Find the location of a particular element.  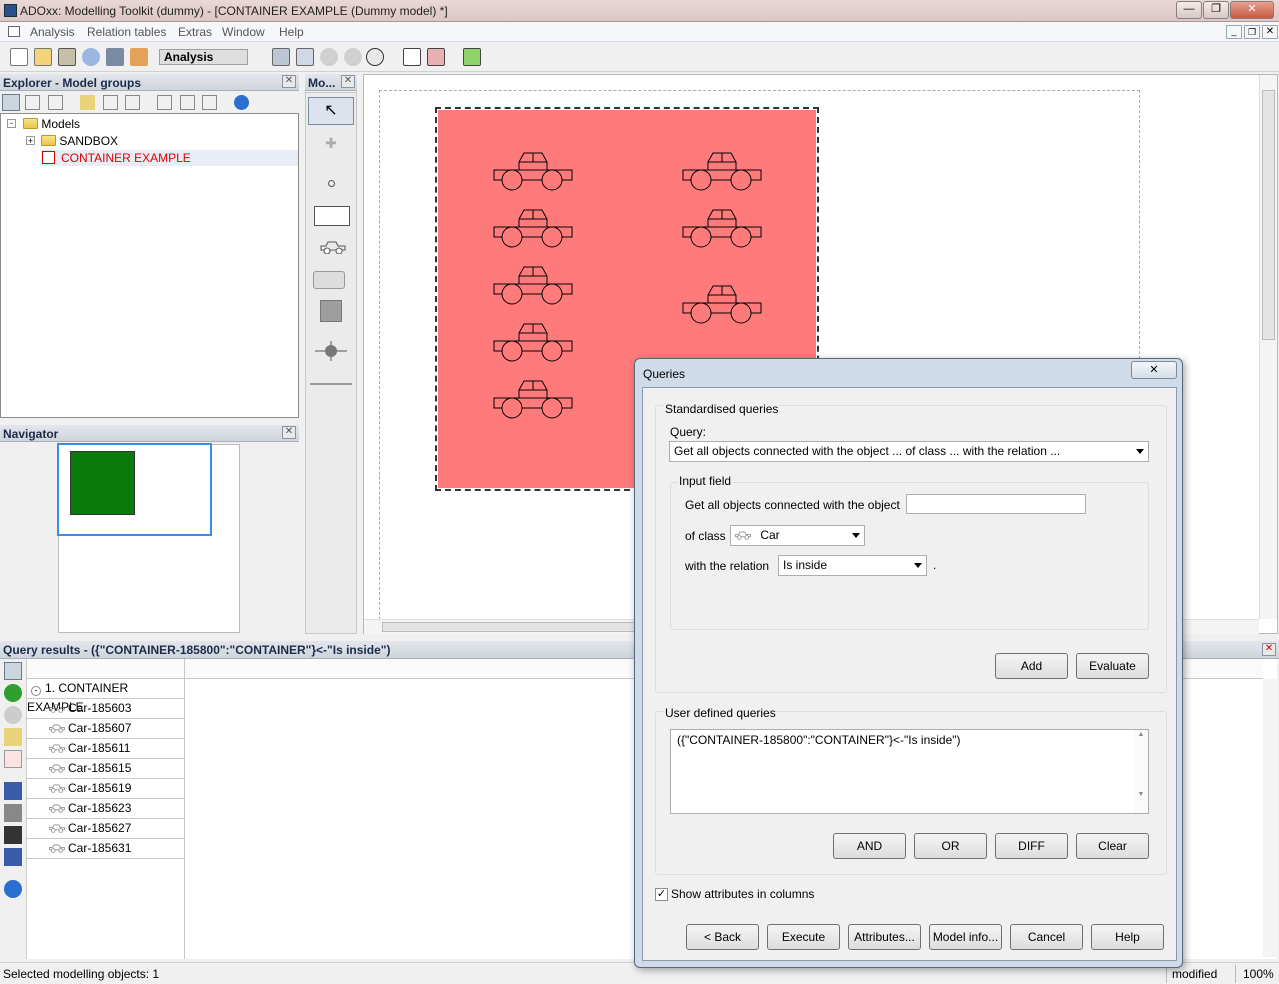

clear-button: Clear is located at coordinates (1112, 846).